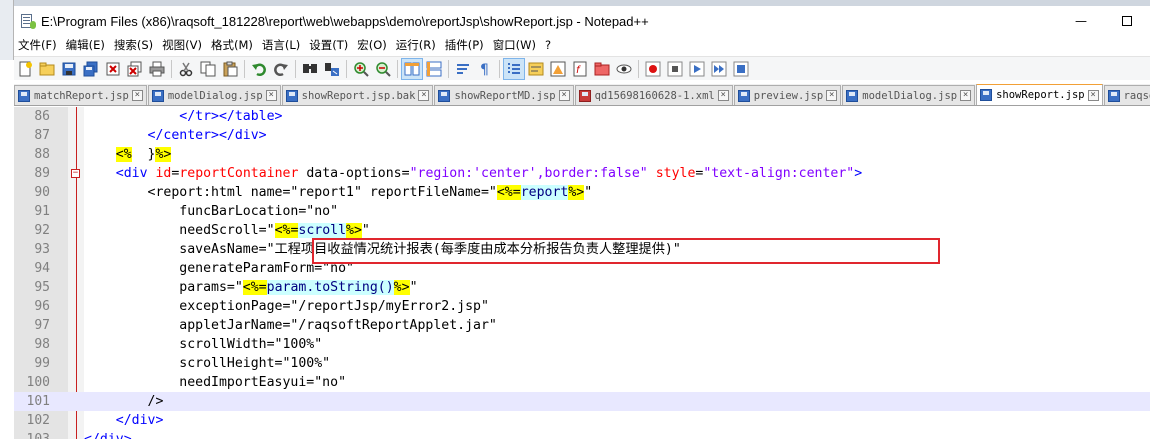  Describe the element at coordinates (463, 69) in the screenshot. I see `word-wrap-button` at that location.